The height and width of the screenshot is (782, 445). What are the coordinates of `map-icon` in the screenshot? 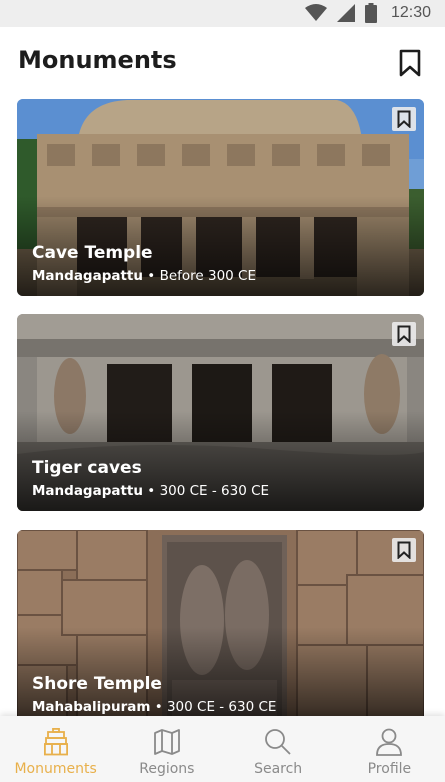 It's located at (167, 742).